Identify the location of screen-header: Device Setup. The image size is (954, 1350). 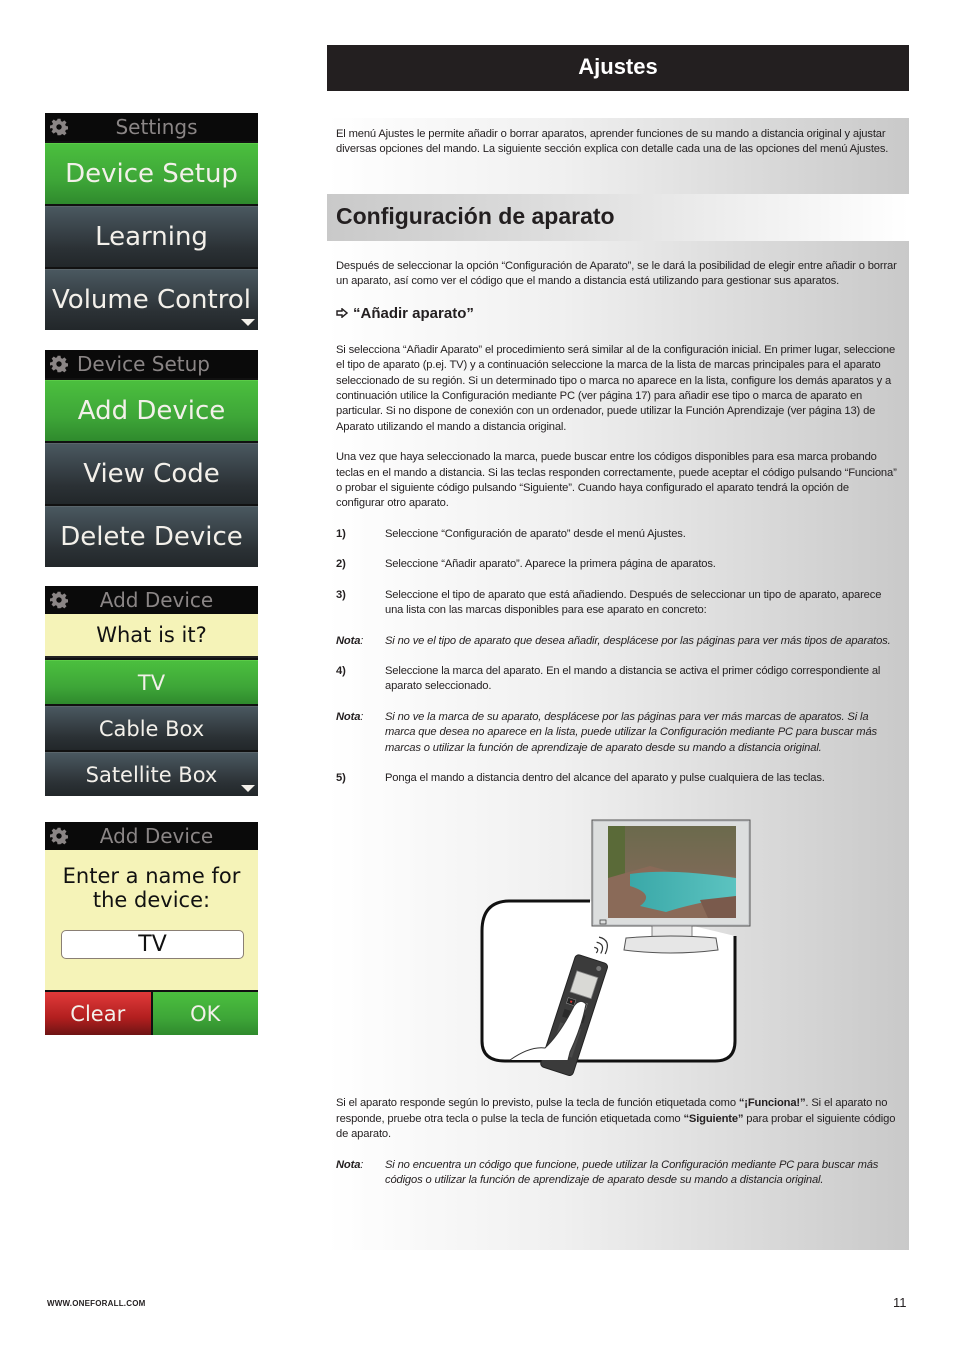
(151, 364).